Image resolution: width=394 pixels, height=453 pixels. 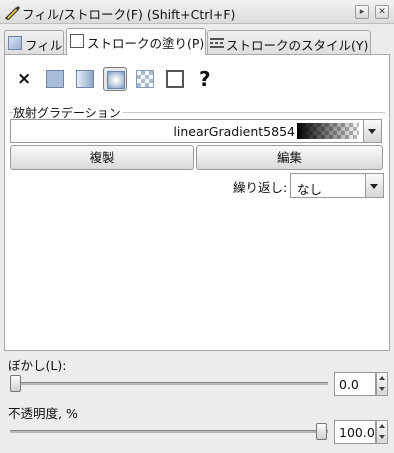 What do you see at coordinates (169, 383) in the screenshot?
I see `blur-slider-track` at bounding box center [169, 383].